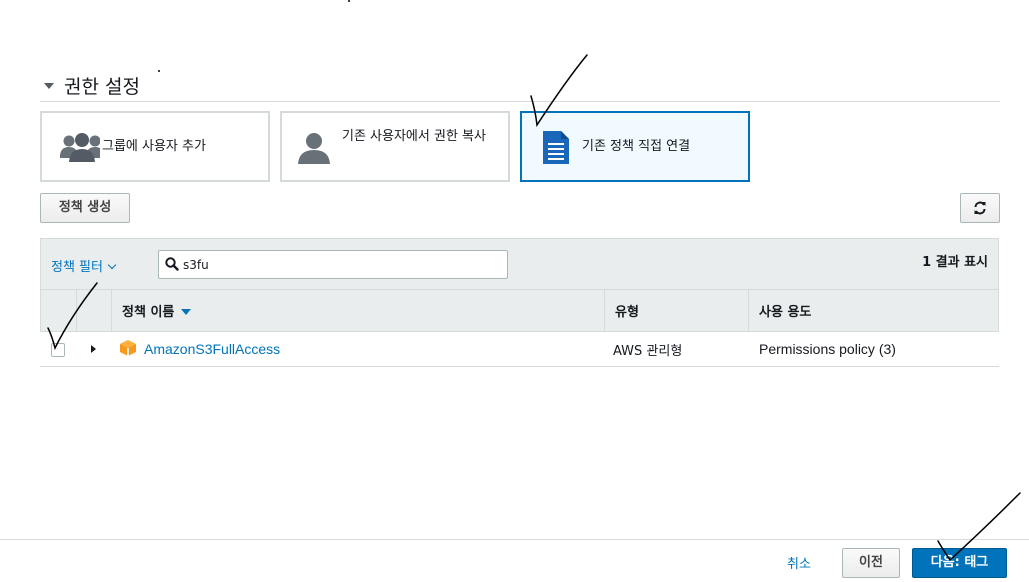  I want to click on create-policy-button: 정책 생성, so click(85, 208).